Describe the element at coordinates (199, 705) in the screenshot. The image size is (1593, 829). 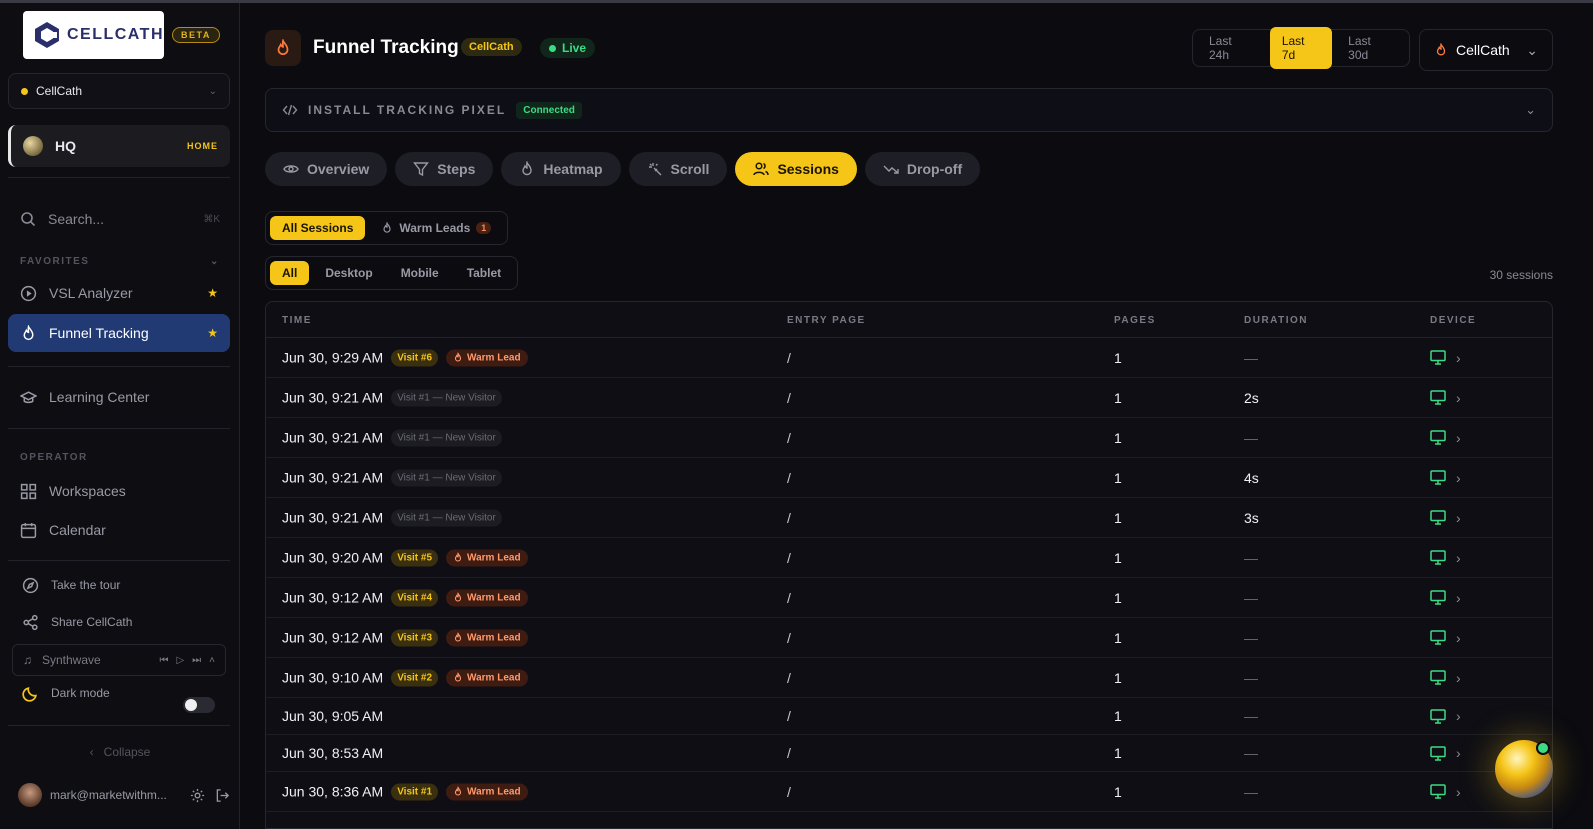
I see `dark-mode-toggle` at that location.